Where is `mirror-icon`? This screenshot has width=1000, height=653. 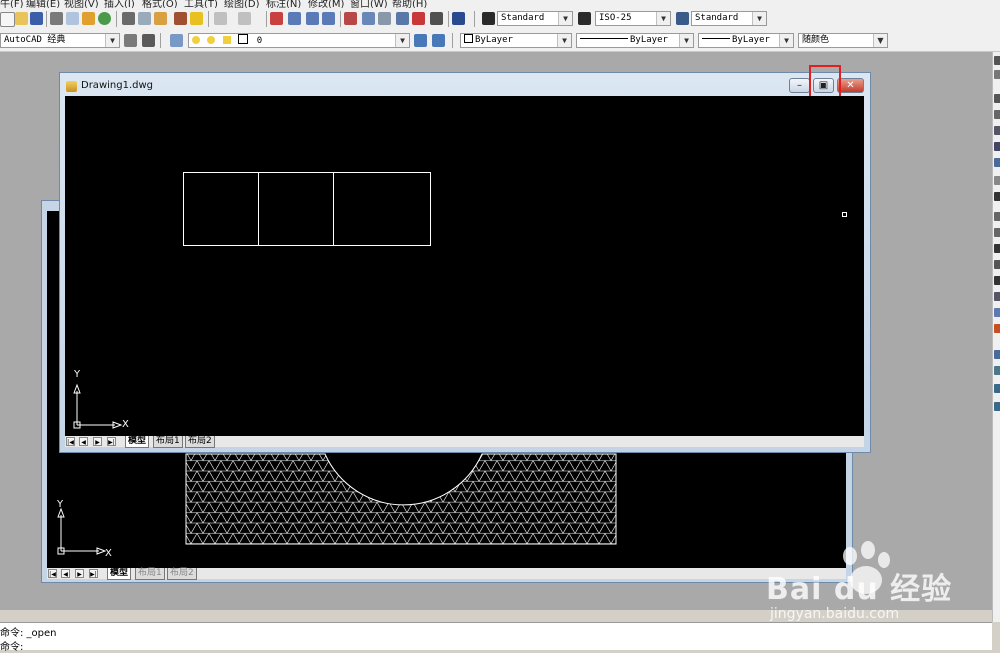
mirror-icon is located at coordinates (997, 98).